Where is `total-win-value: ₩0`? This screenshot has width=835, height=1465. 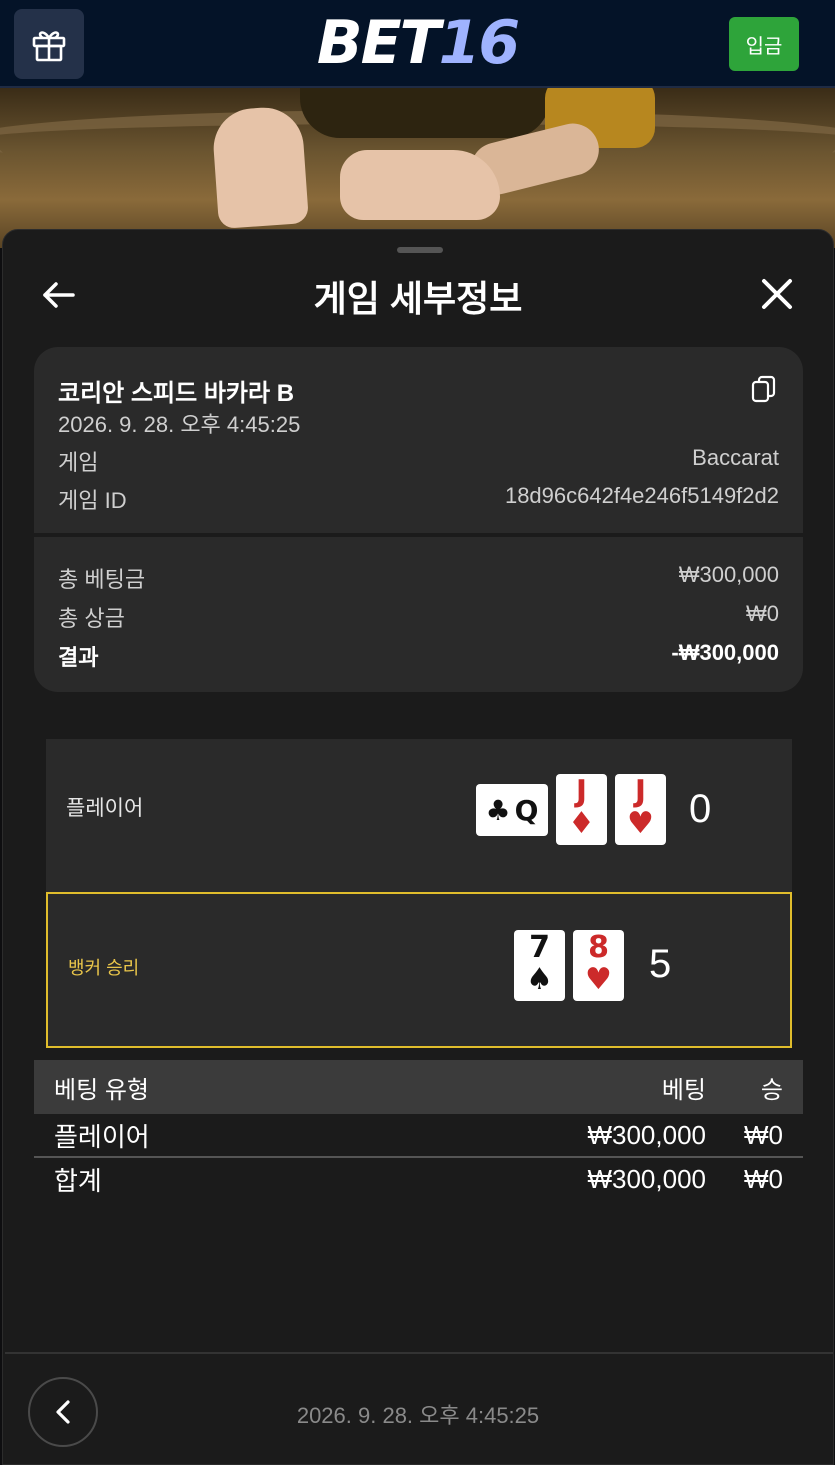
total-win-value: ₩0 is located at coordinates (762, 613).